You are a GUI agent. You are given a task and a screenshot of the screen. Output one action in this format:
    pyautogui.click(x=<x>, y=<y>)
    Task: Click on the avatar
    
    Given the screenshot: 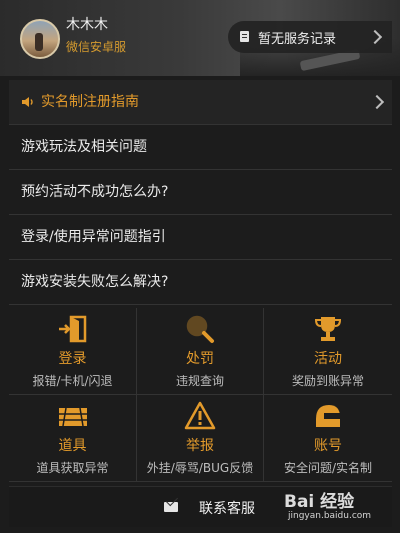 What is the action you would take?
    pyautogui.click(x=40, y=39)
    